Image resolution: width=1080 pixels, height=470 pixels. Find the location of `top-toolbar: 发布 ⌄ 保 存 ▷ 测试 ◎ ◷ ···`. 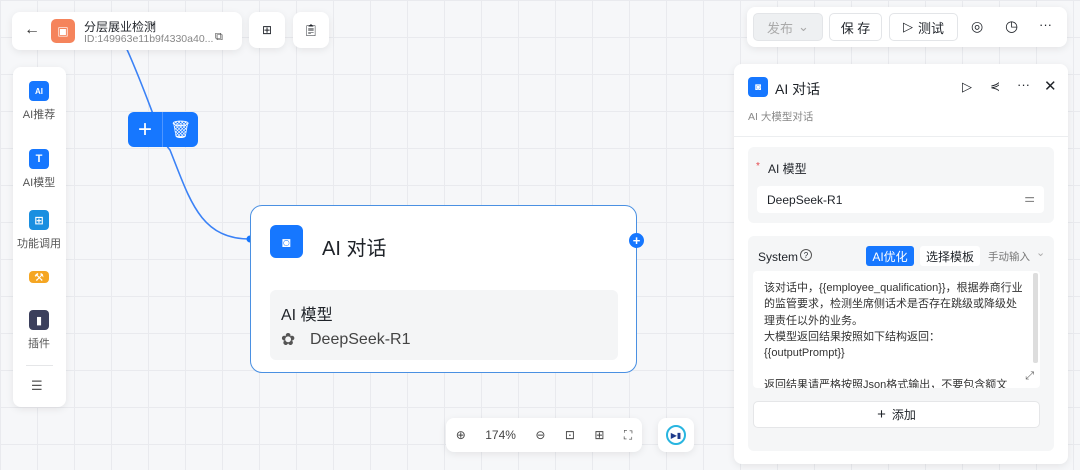

top-toolbar: 发布 ⌄ 保 存 ▷ 测试 ◎ ◷ ··· is located at coordinates (907, 27).